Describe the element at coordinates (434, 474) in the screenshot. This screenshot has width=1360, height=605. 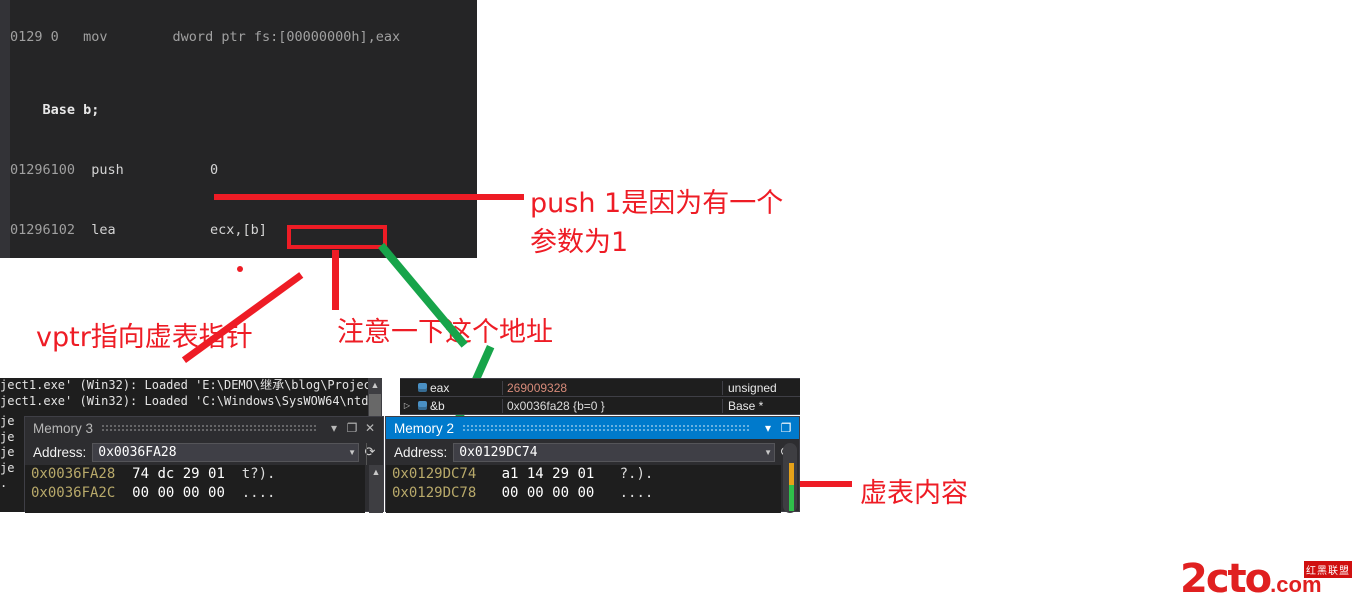
I see `memory2-row-address: 0x0129DC74` at that location.